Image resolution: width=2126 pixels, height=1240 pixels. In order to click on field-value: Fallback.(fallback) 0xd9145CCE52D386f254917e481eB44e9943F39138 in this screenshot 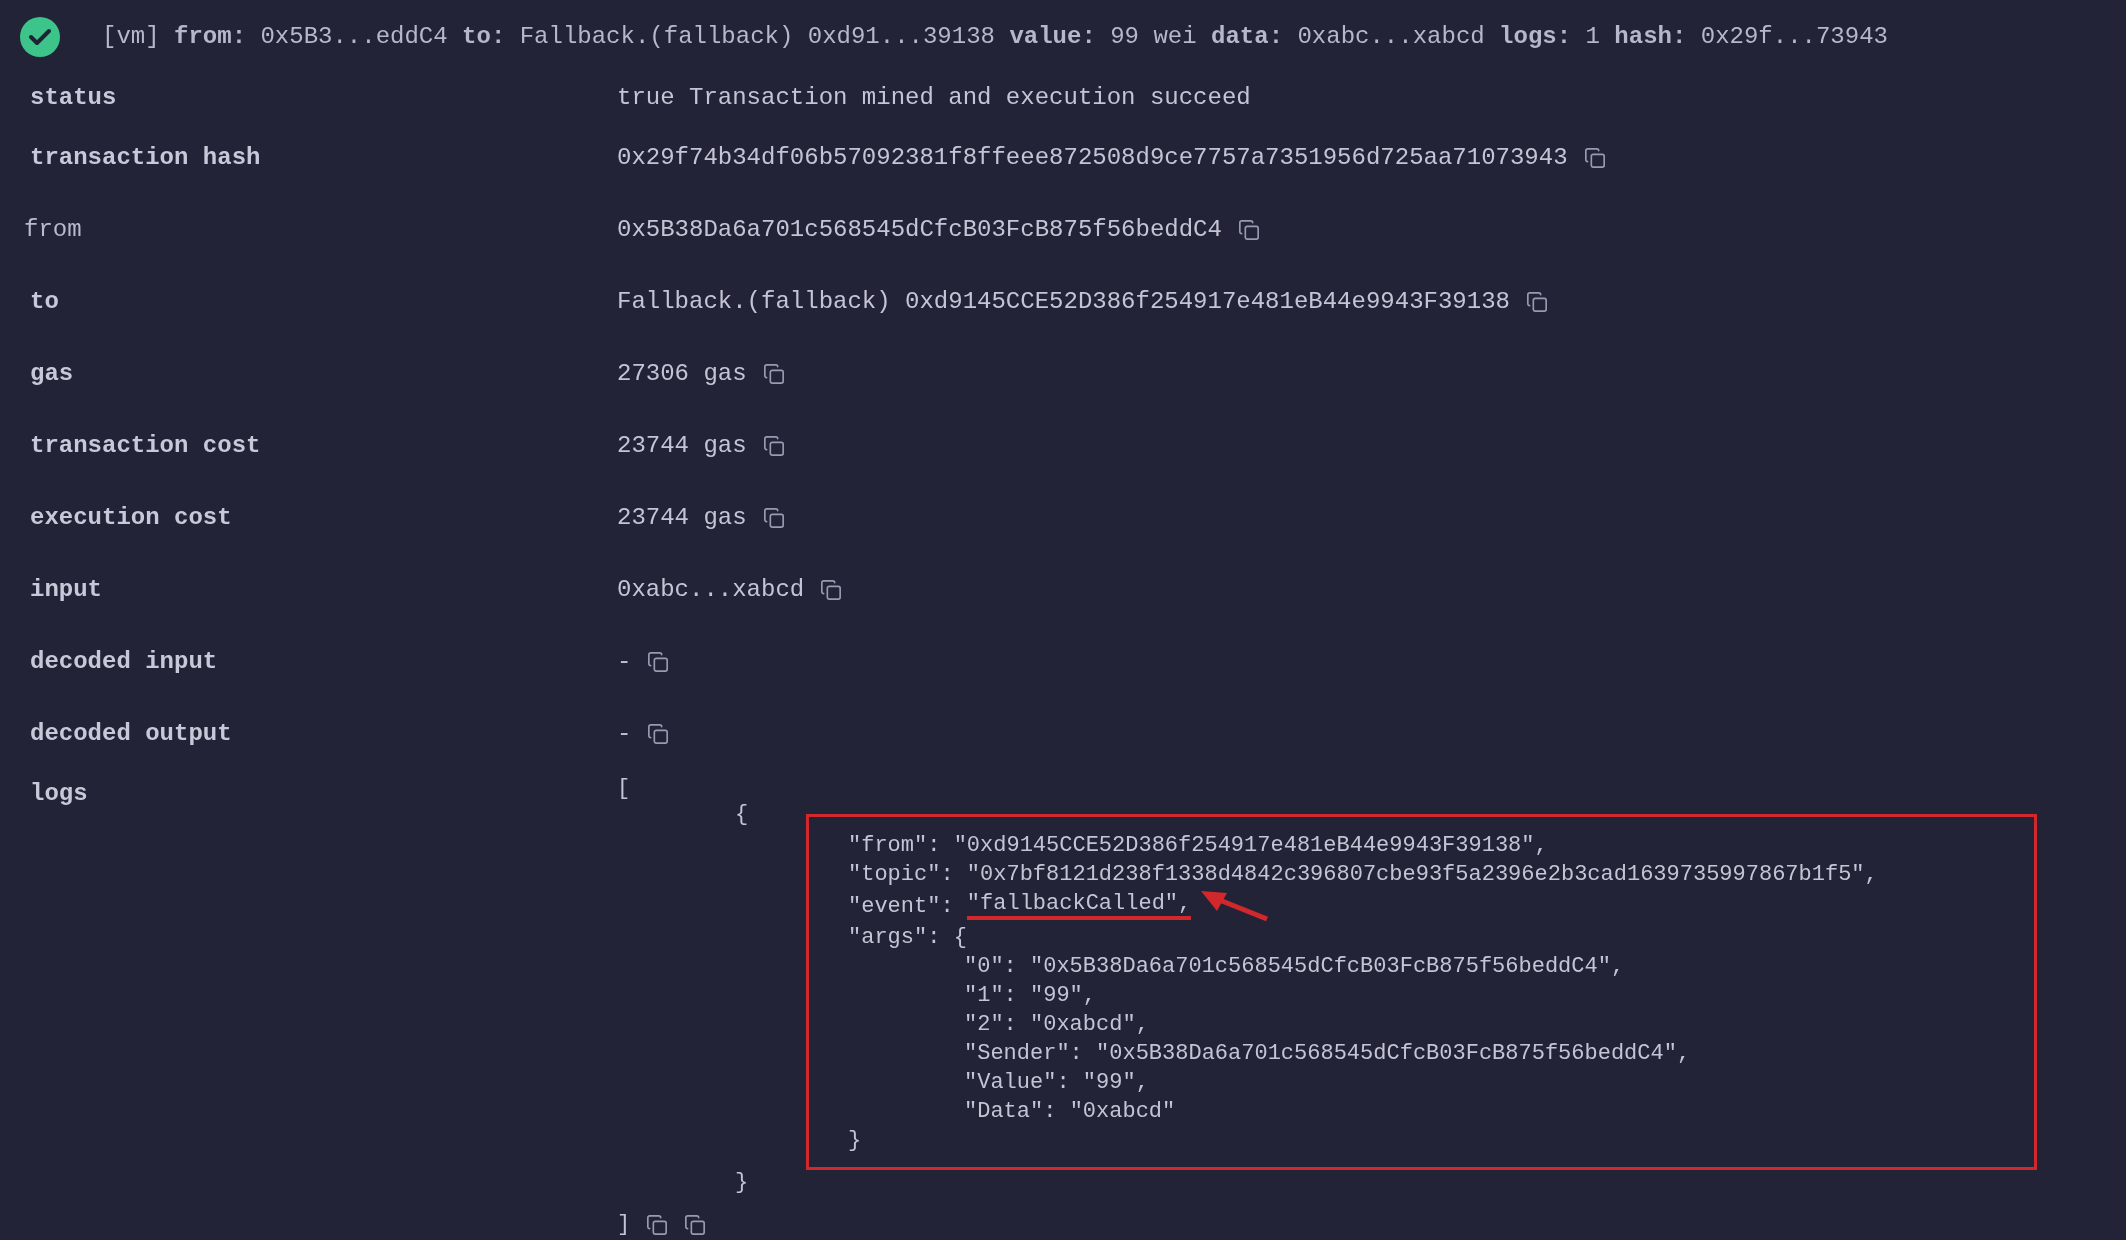, I will do `click(1063, 302)`.